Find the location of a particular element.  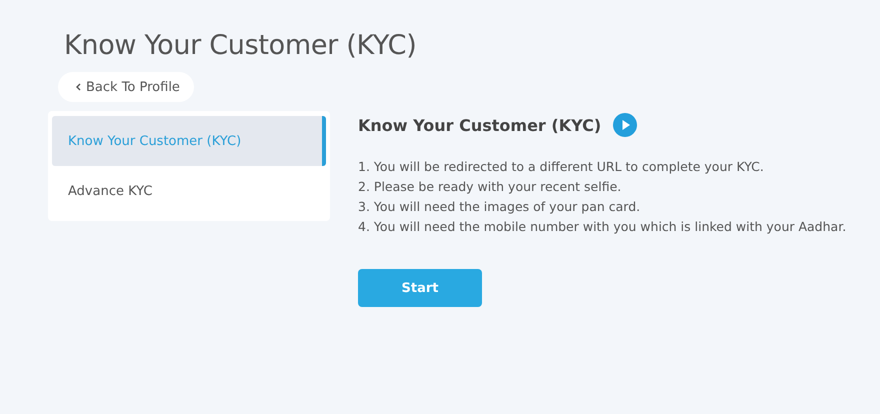

instruction-text: 4. You will need the mobile number with you which is linked with your Aadhar. is located at coordinates (602, 227).